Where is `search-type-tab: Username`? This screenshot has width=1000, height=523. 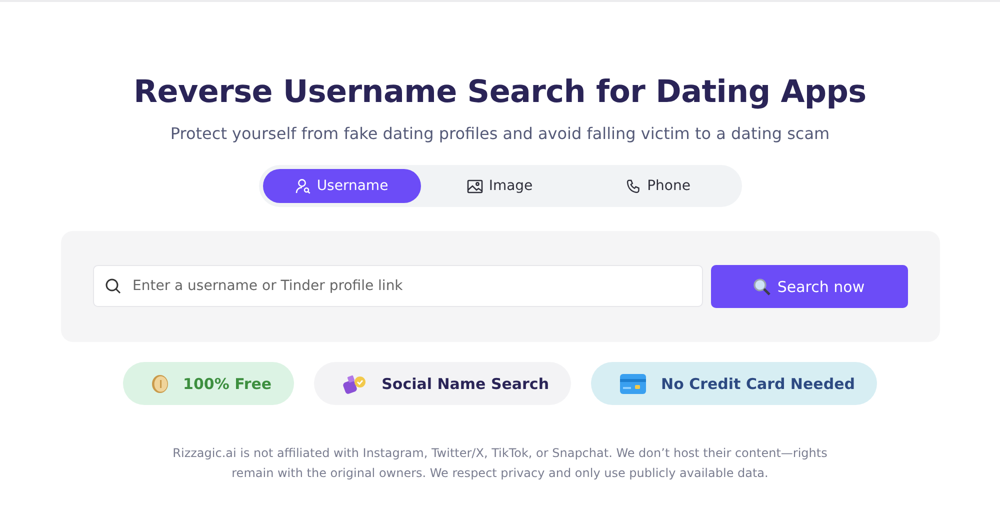
search-type-tab: Username is located at coordinates (341, 186).